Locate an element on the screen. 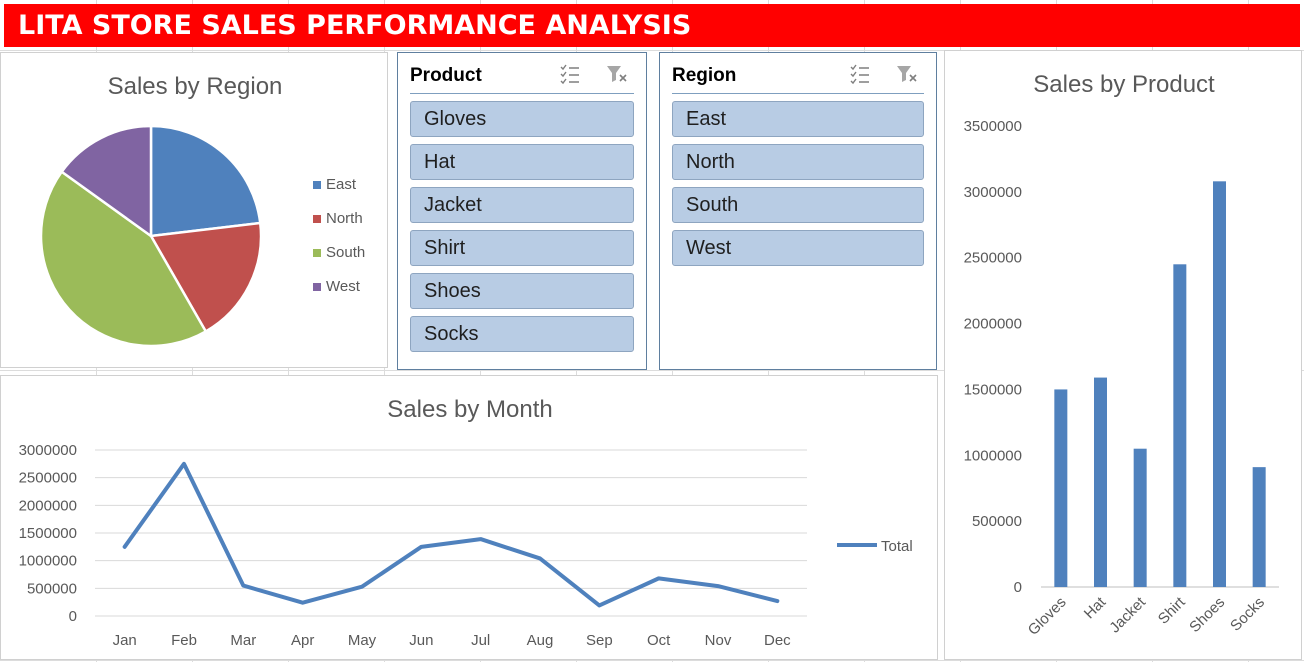  region-slicer-item-south: South is located at coordinates (798, 205).